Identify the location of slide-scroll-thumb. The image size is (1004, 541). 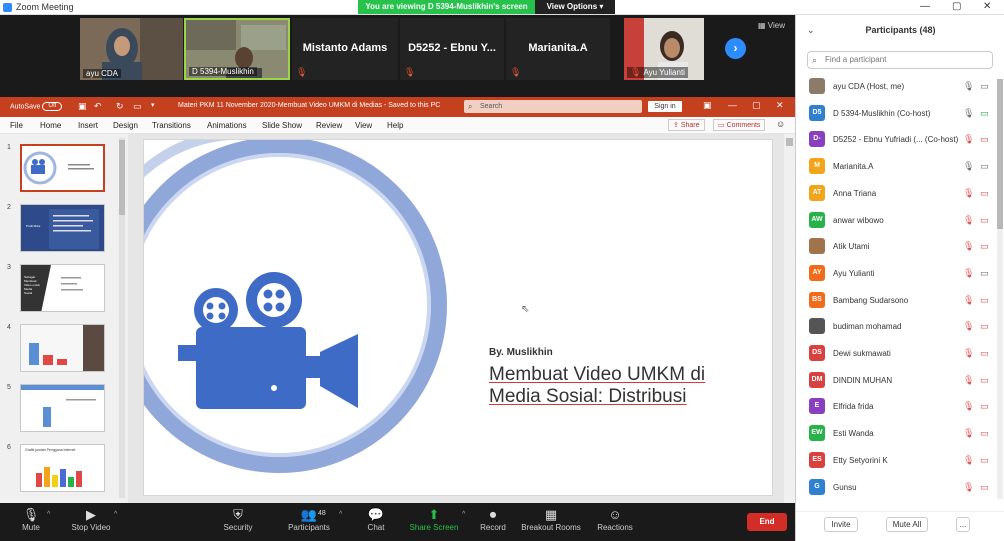
(789, 142).